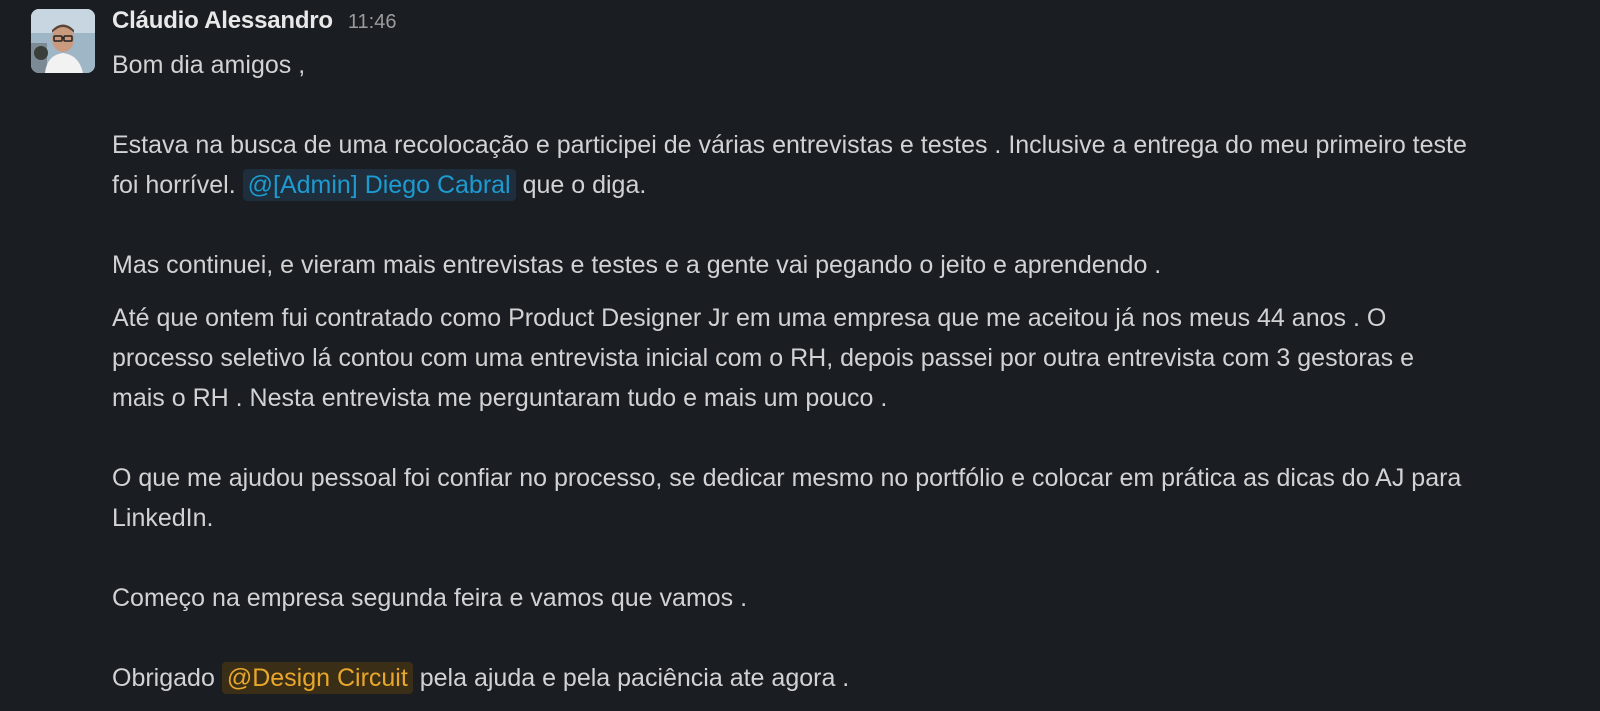 This screenshot has height=711, width=1600. I want to click on message-text: pela ajuda e pela paciência ate agora ., so click(634, 678).